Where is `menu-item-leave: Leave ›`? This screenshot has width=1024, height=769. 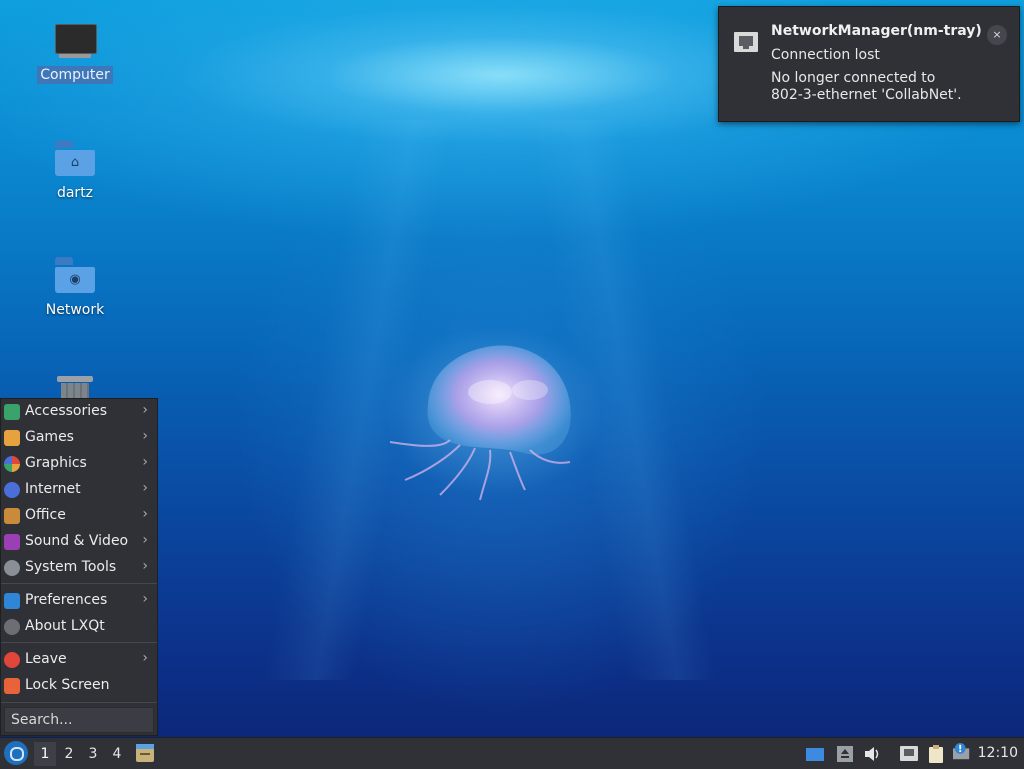
menu-item-leave: Leave › is located at coordinates (79, 660).